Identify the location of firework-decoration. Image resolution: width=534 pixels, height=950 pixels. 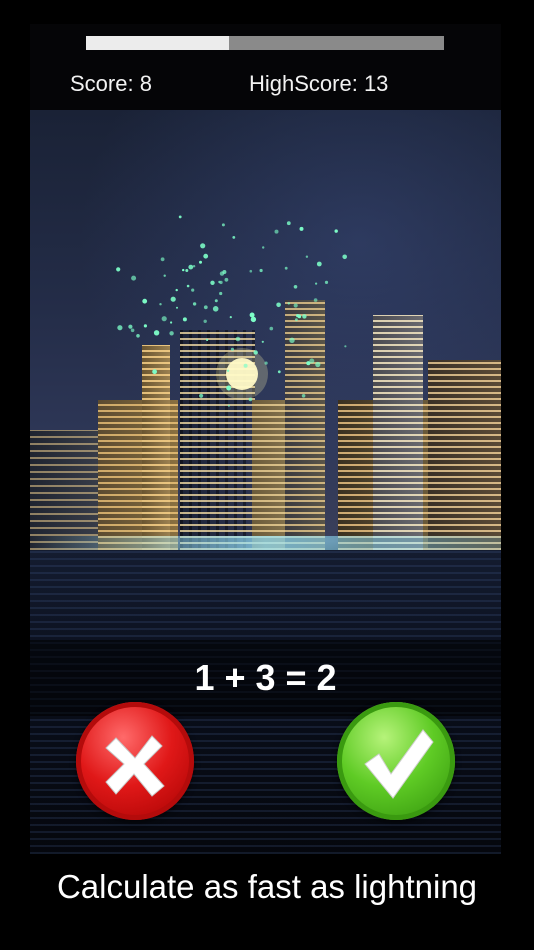
(232, 311).